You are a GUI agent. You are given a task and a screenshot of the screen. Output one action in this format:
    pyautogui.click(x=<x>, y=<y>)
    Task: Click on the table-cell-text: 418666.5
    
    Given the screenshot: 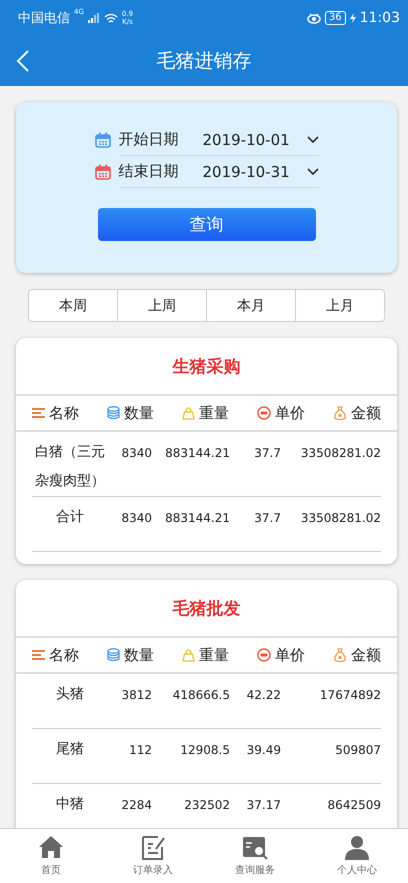 What is the action you would take?
    pyautogui.click(x=201, y=695)
    